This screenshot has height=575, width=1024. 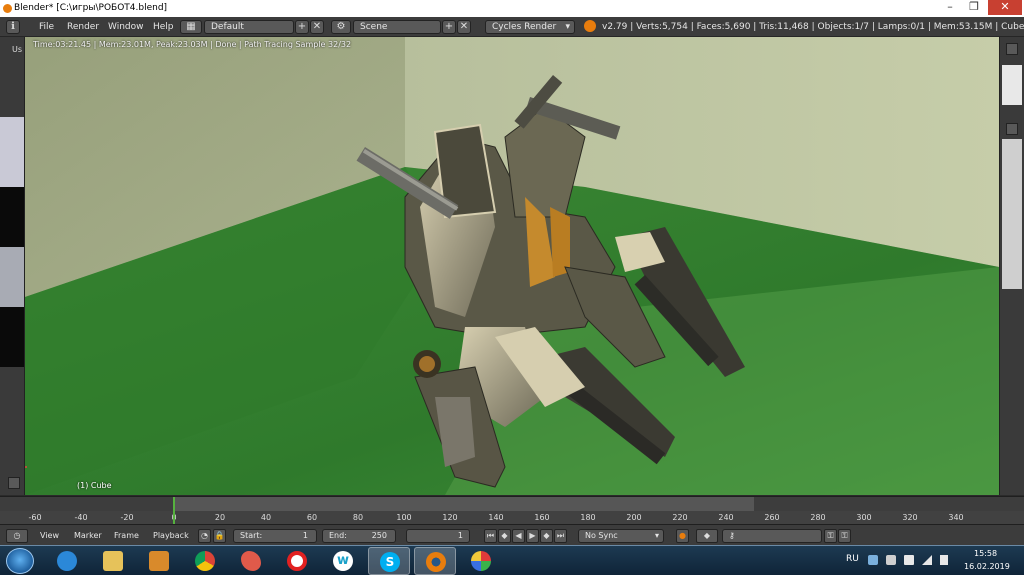 What do you see at coordinates (126, 27) in the screenshot?
I see `menu-window: Window` at bounding box center [126, 27].